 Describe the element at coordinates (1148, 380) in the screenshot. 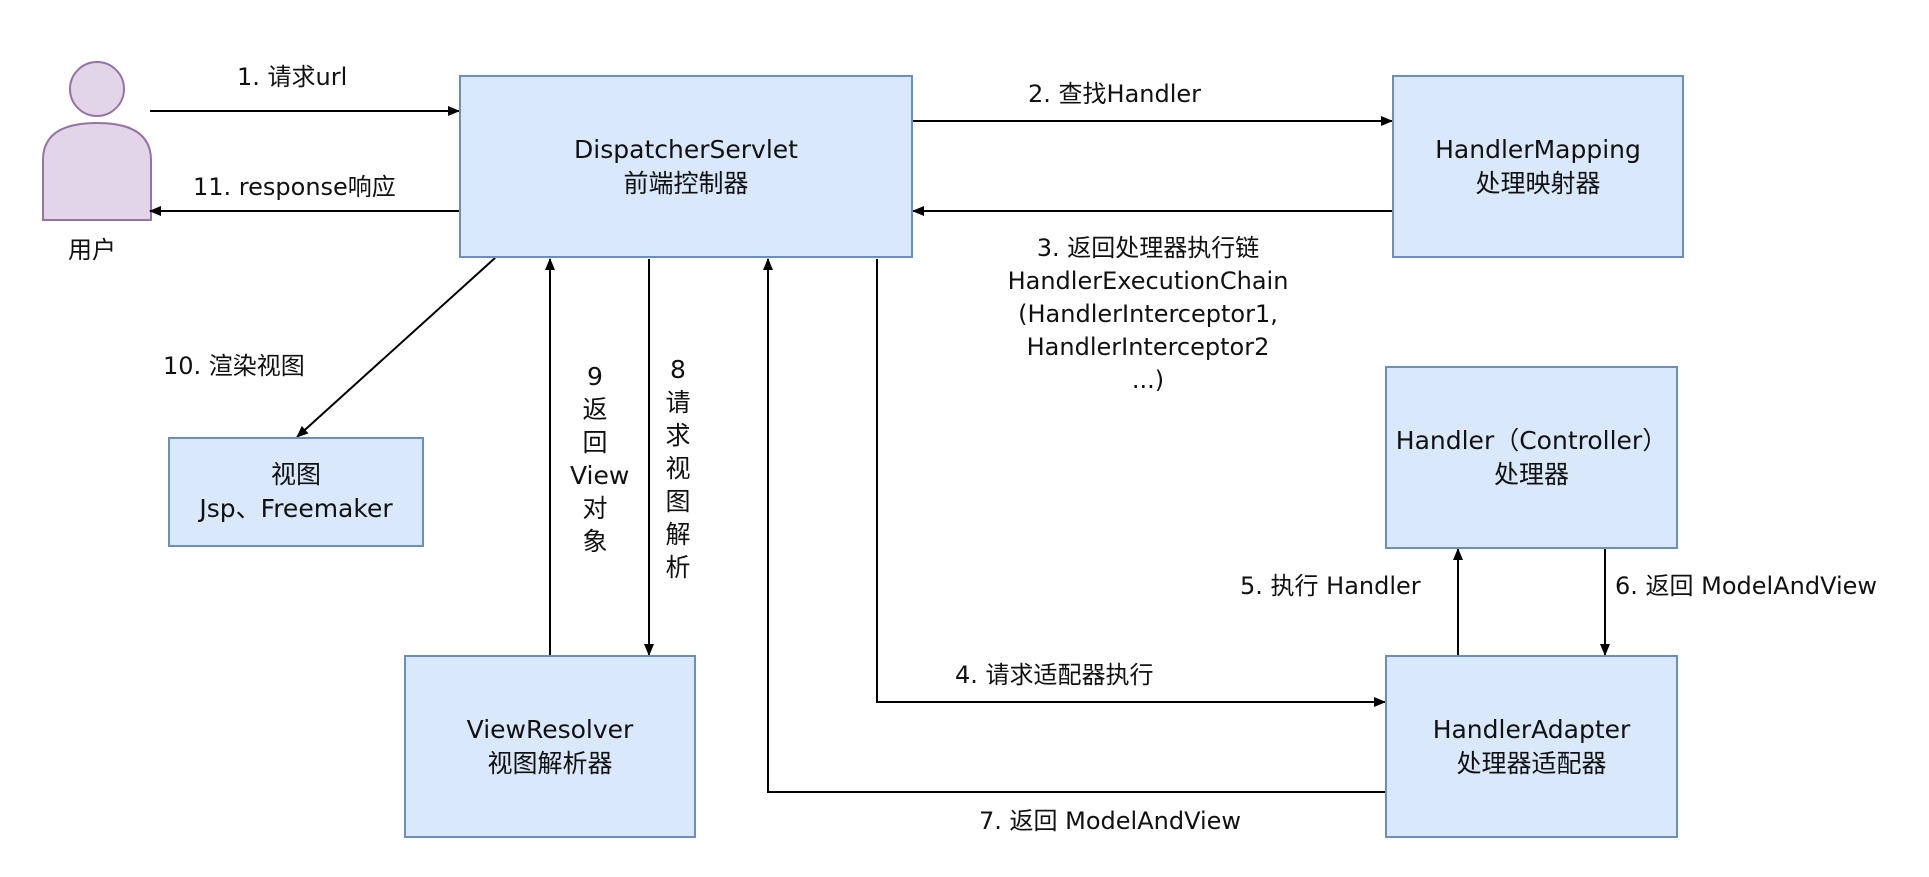

I see `edge-3-label-line5: ...)` at that location.